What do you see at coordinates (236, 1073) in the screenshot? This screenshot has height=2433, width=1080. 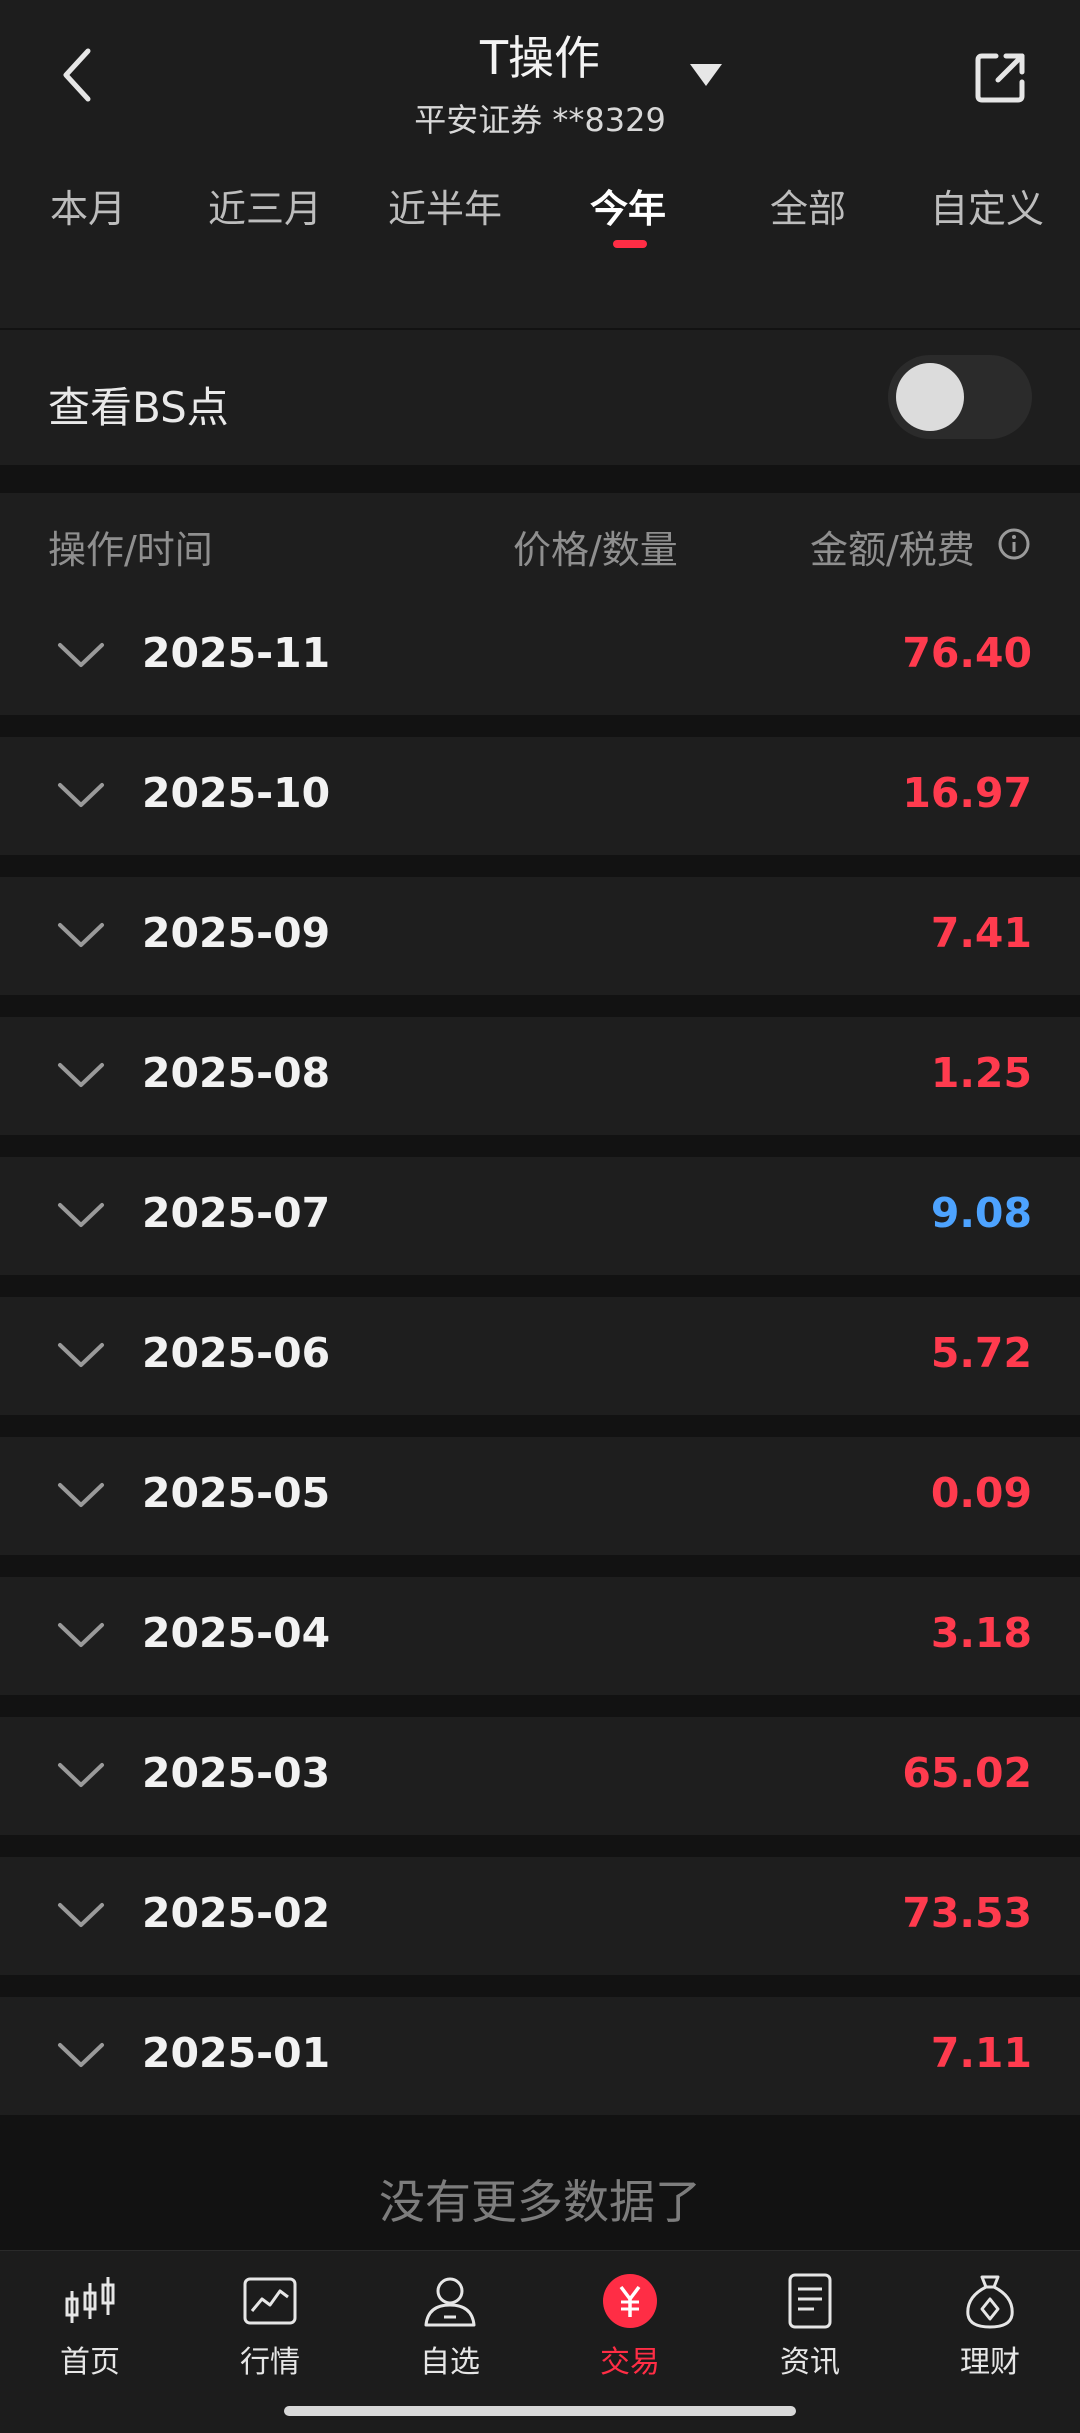 I see `month-label: 2025-08` at bounding box center [236, 1073].